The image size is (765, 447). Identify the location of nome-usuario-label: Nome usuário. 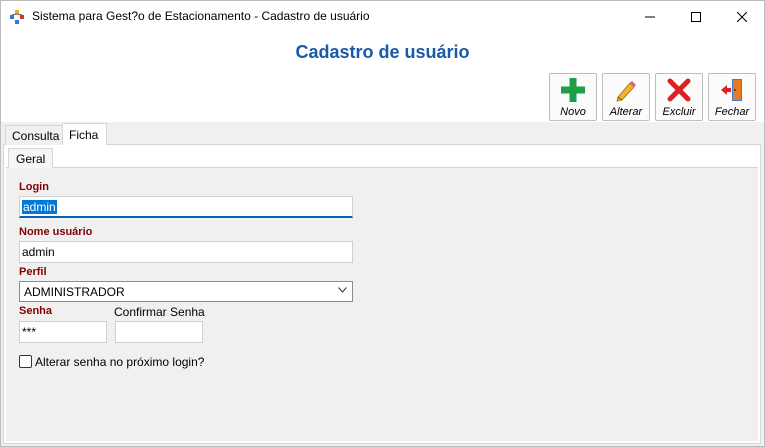
(56, 232).